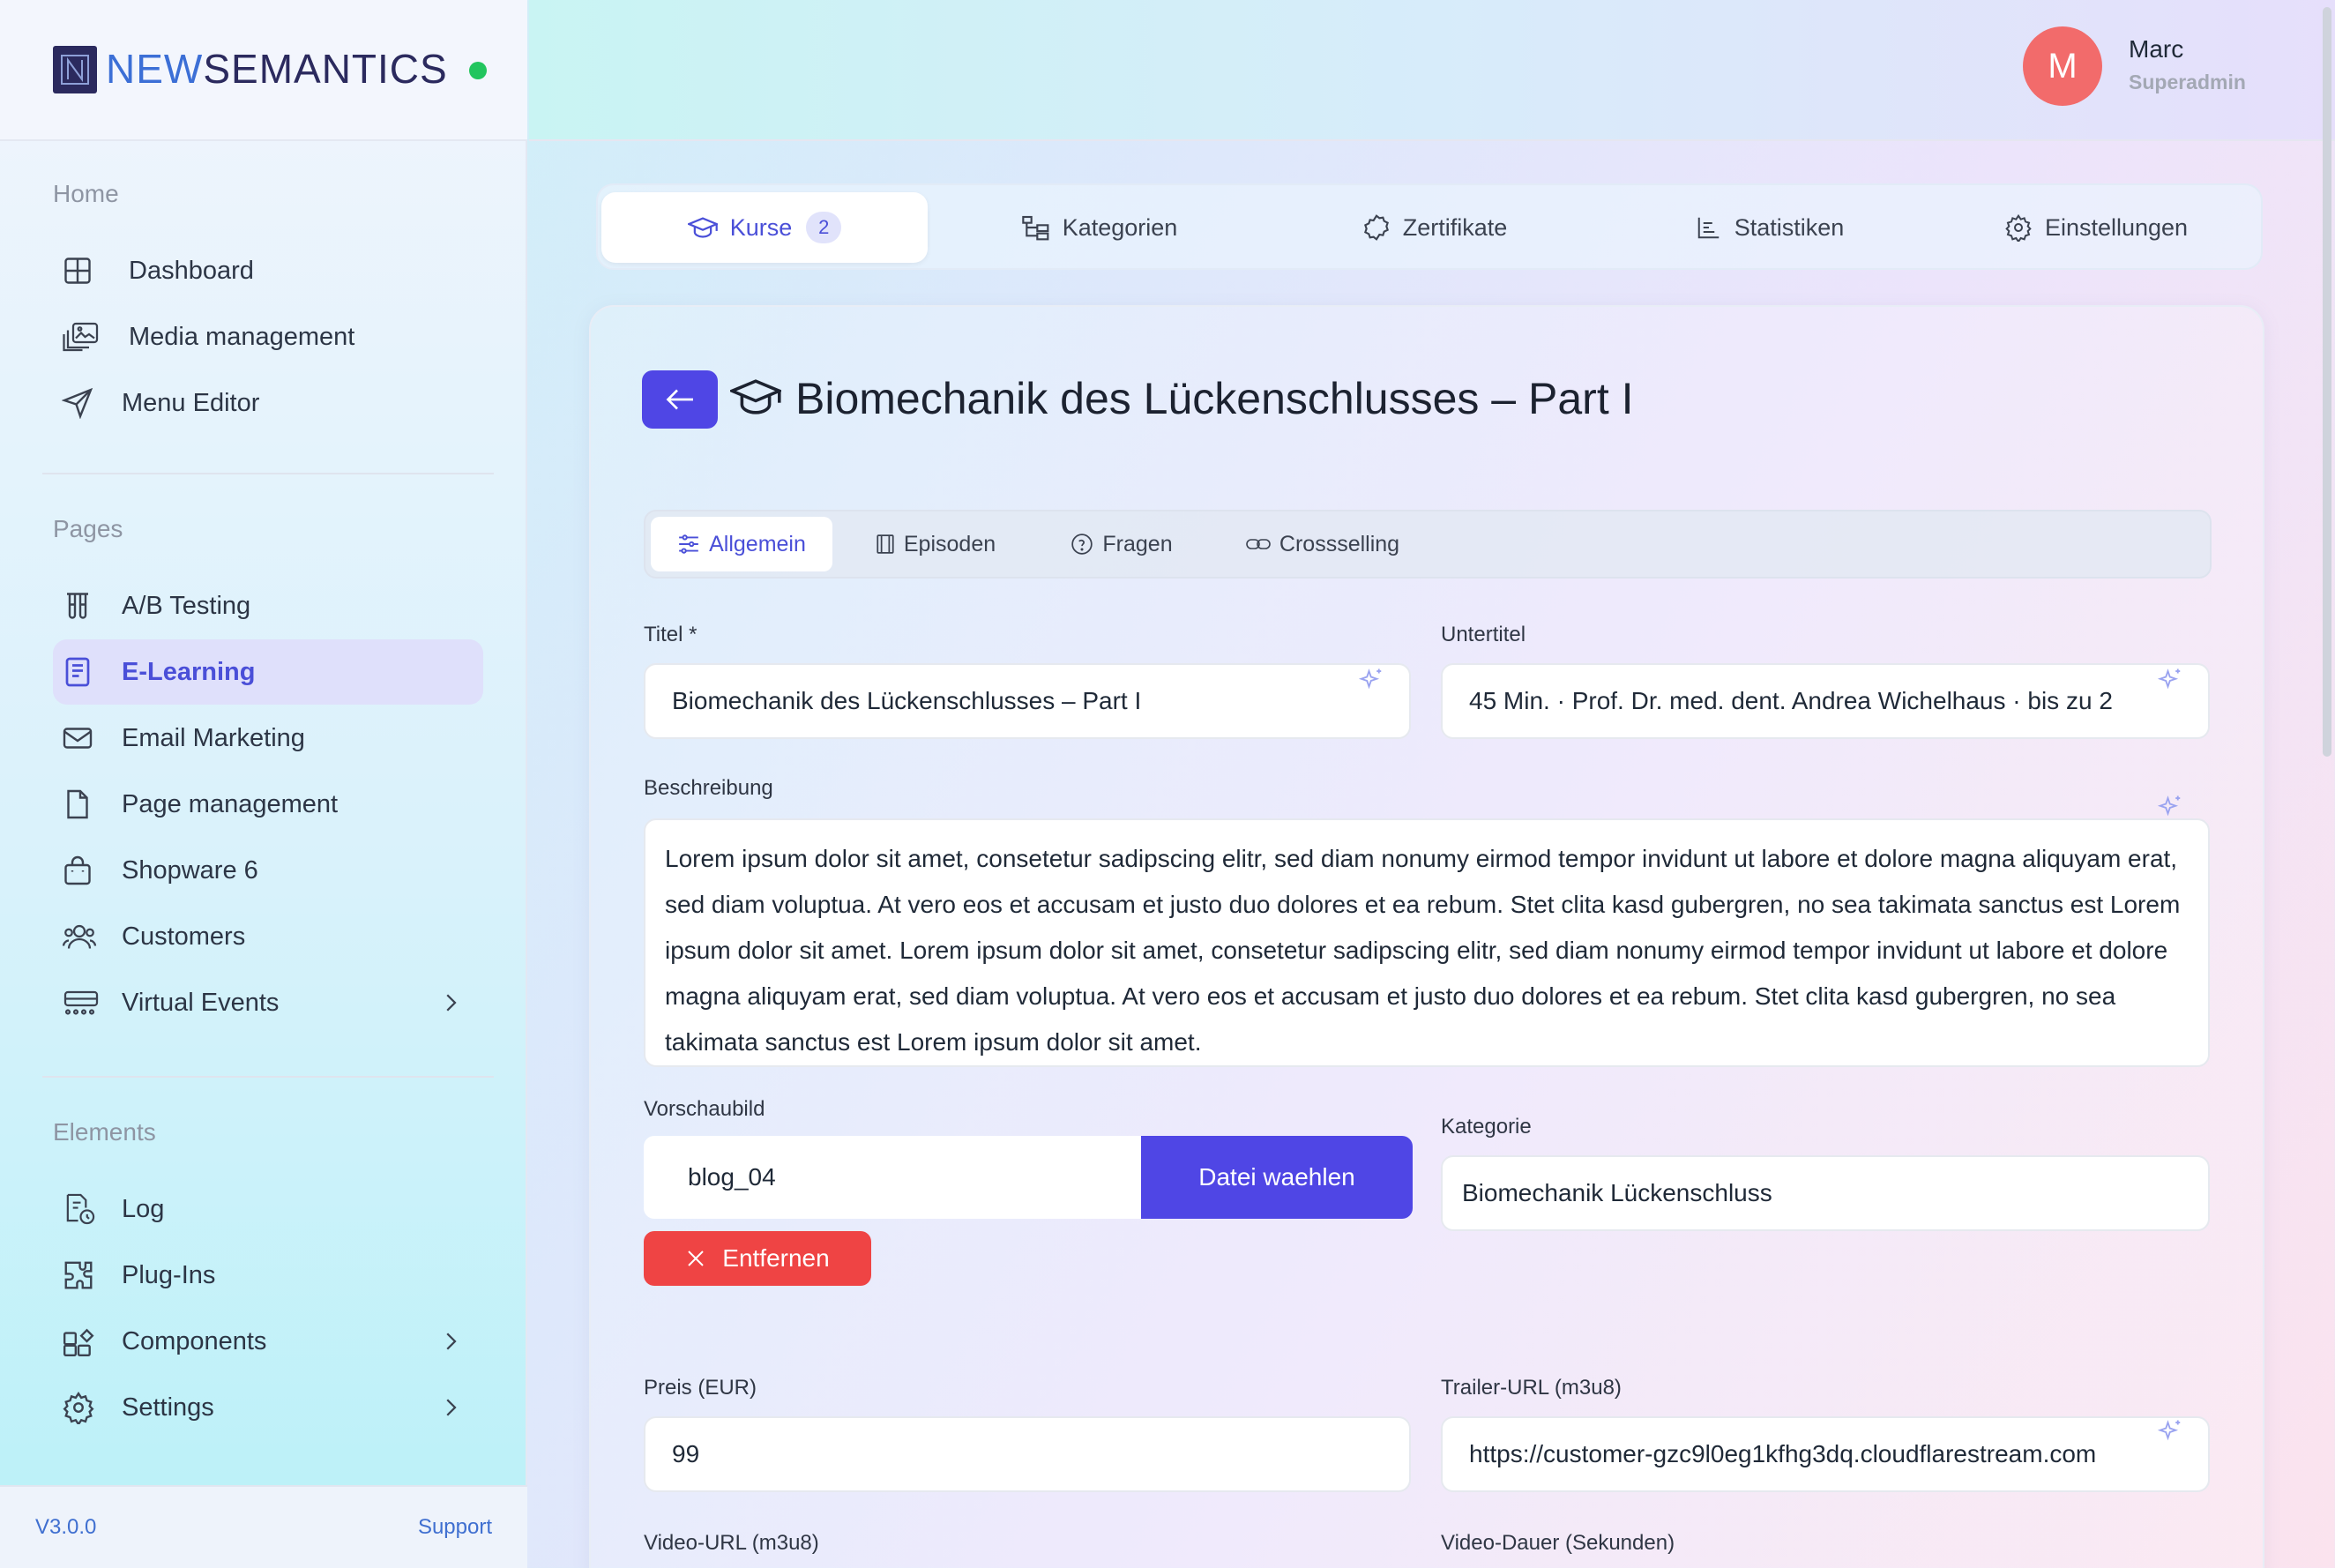 Image resolution: width=2335 pixels, height=1568 pixels. What do you see at coordinates (86, 193) in the screenshot?
I see `section-title-home: Home` at bounding box center [86, 193].